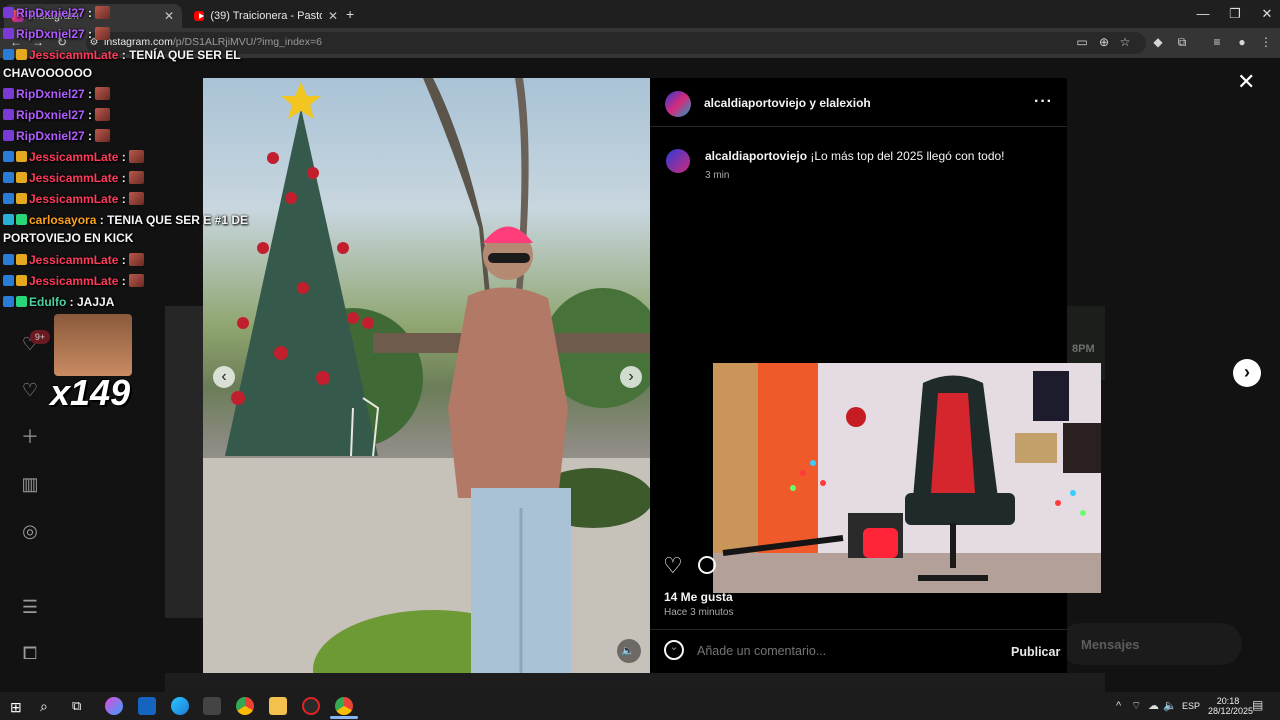  I want to click on publish-button: Publicar, so click(1035, 652).